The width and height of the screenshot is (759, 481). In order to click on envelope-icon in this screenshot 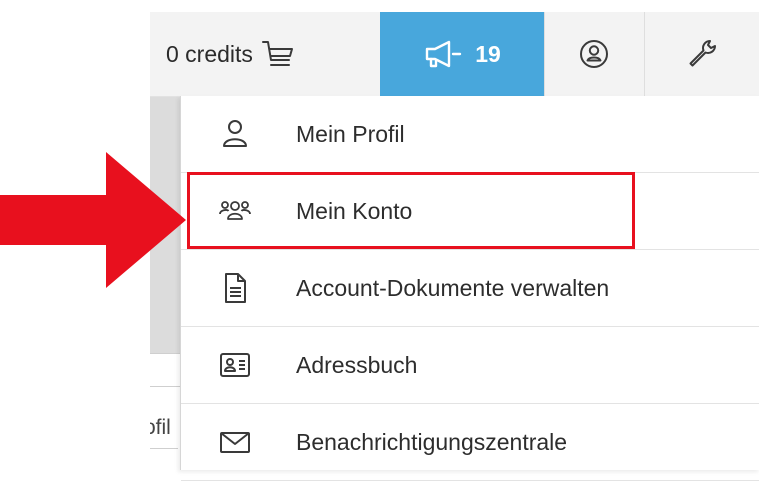, I will do `click(235, 442)`.